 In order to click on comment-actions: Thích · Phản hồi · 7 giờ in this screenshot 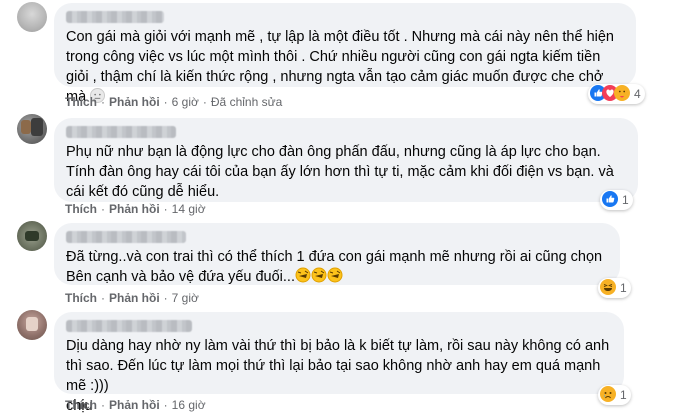, I will do `click(132, 298)`.